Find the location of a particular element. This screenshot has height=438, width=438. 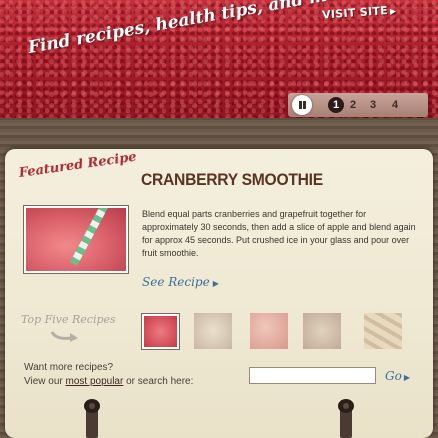

recipe-photo is located at coordinates (76, 239).